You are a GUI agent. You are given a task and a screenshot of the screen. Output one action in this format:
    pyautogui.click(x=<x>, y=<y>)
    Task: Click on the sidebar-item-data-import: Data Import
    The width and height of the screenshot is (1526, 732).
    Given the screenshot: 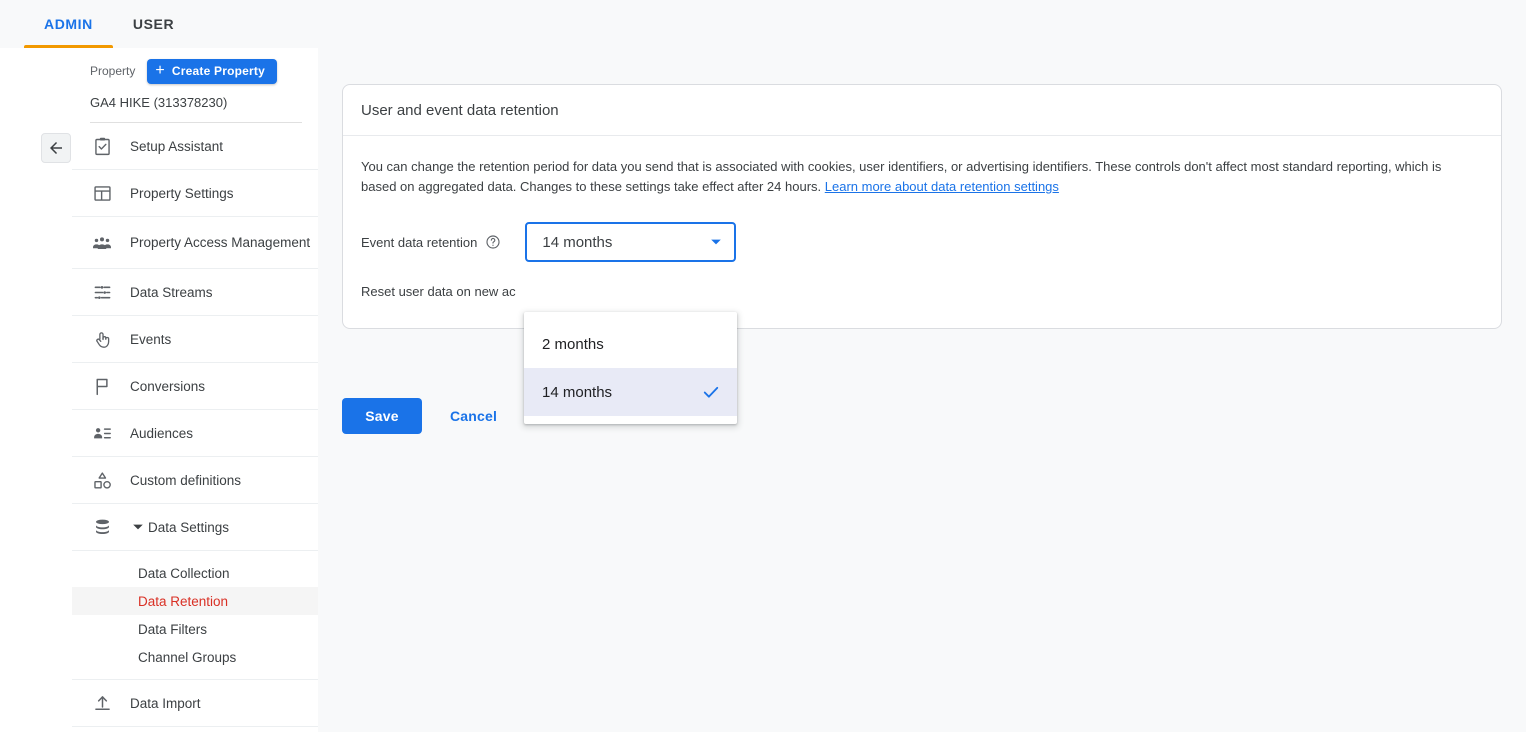 What is the action you would take?
    pyautogui.click(x=195, y=703)
    